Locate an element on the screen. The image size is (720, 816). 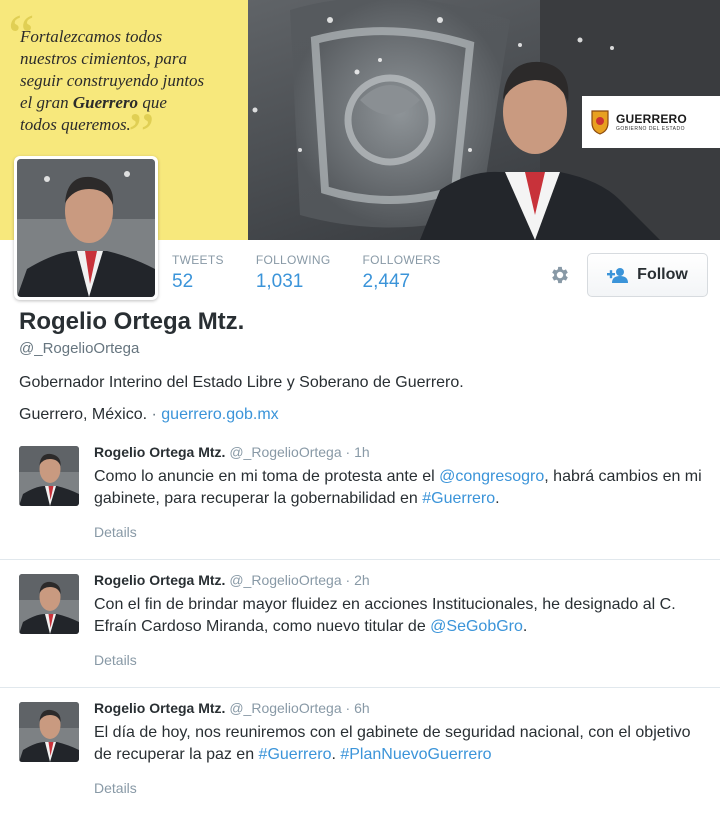
tweet-header: Rogelio Ortega Mtz. @_RogelioOrtega · 6h is located at coordinates (232, 708).